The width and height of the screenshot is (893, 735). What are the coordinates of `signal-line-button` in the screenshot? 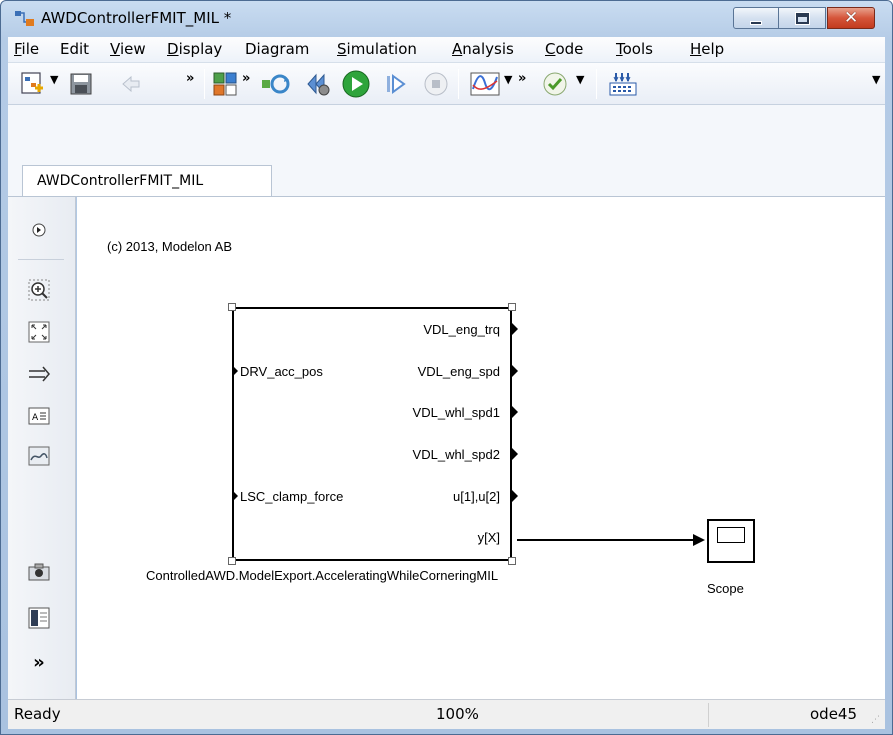 It's located at (39, 374).